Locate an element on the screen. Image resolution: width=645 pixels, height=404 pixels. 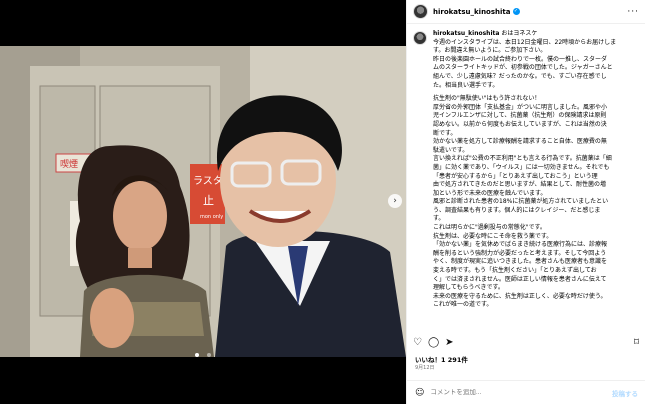
comment-icon: ◯ is located at coordinates (433, 342).